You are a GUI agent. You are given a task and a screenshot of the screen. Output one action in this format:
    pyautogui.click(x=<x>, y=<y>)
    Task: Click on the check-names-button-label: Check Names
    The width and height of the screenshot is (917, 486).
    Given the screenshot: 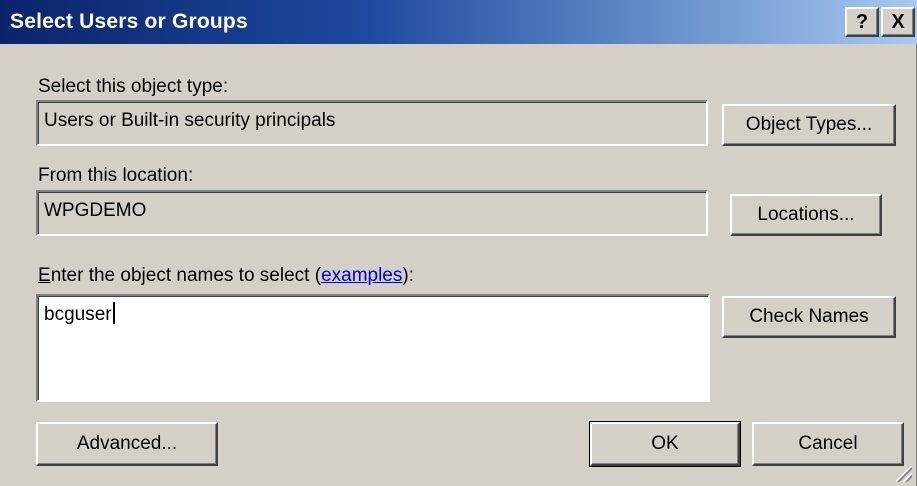 What is the action you would take?
    pyautogui.click(x=809, y=316)
    